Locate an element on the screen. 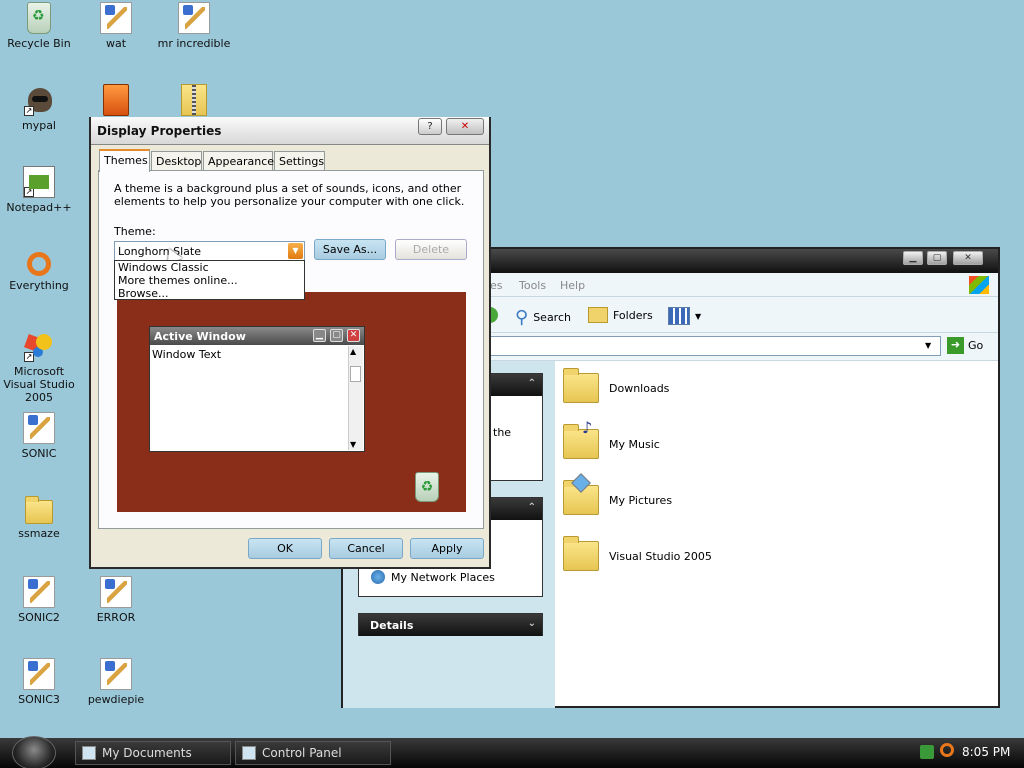  mypal-icon: ↗ is located at coordinates (39, 100).